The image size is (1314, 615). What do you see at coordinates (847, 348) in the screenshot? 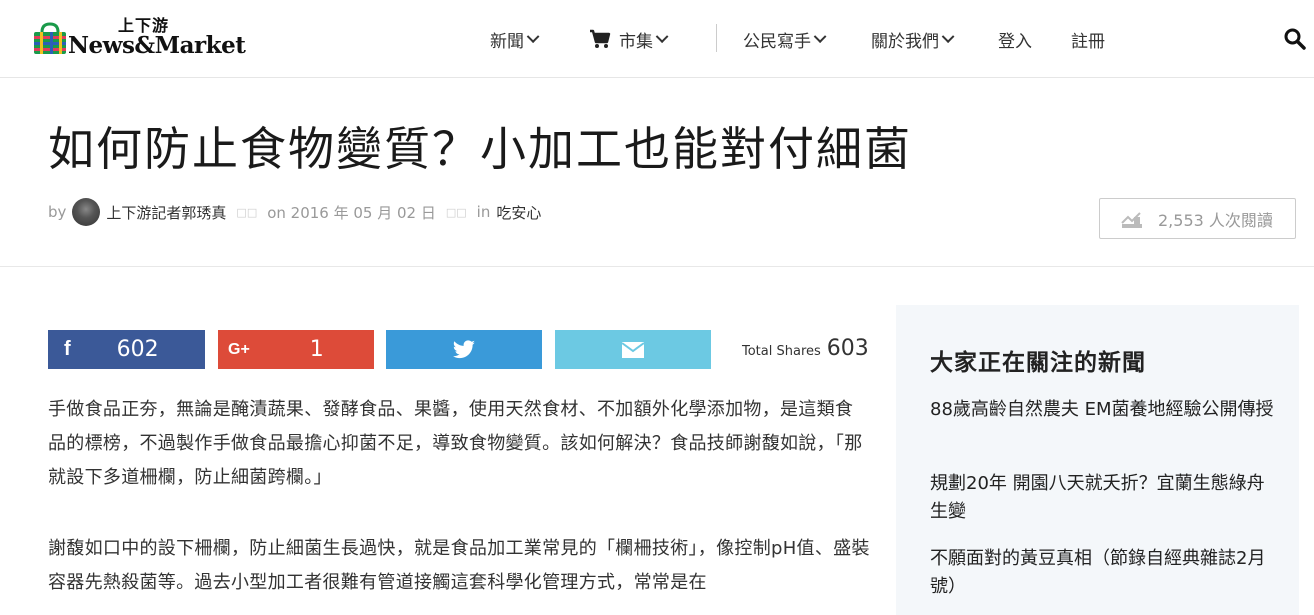
I see `total-shares-count: 603` at bounding box center [847, 348].